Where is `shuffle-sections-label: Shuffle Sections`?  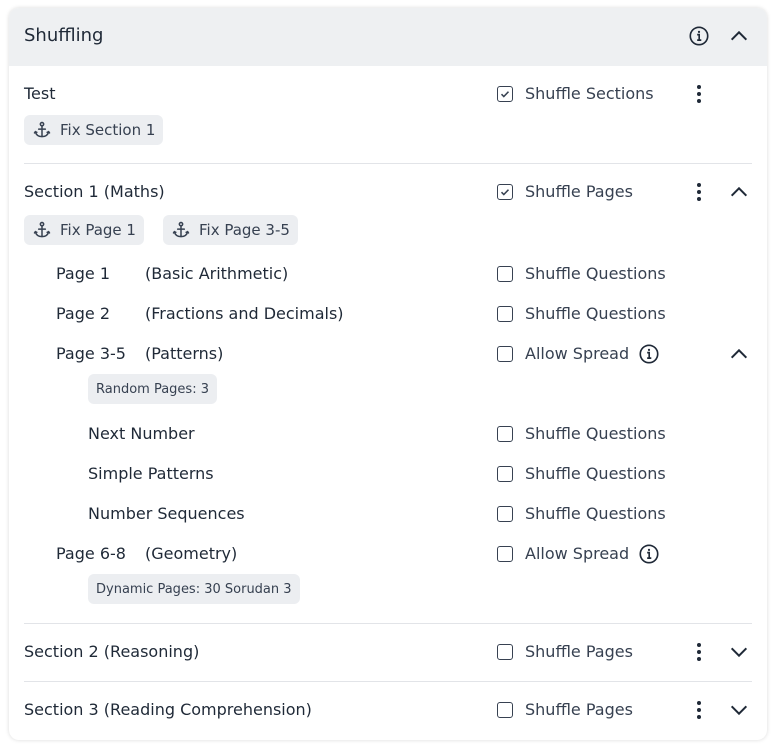
shuffle-sections-label: Shuffle Sections is located at coordinates (589, 93).